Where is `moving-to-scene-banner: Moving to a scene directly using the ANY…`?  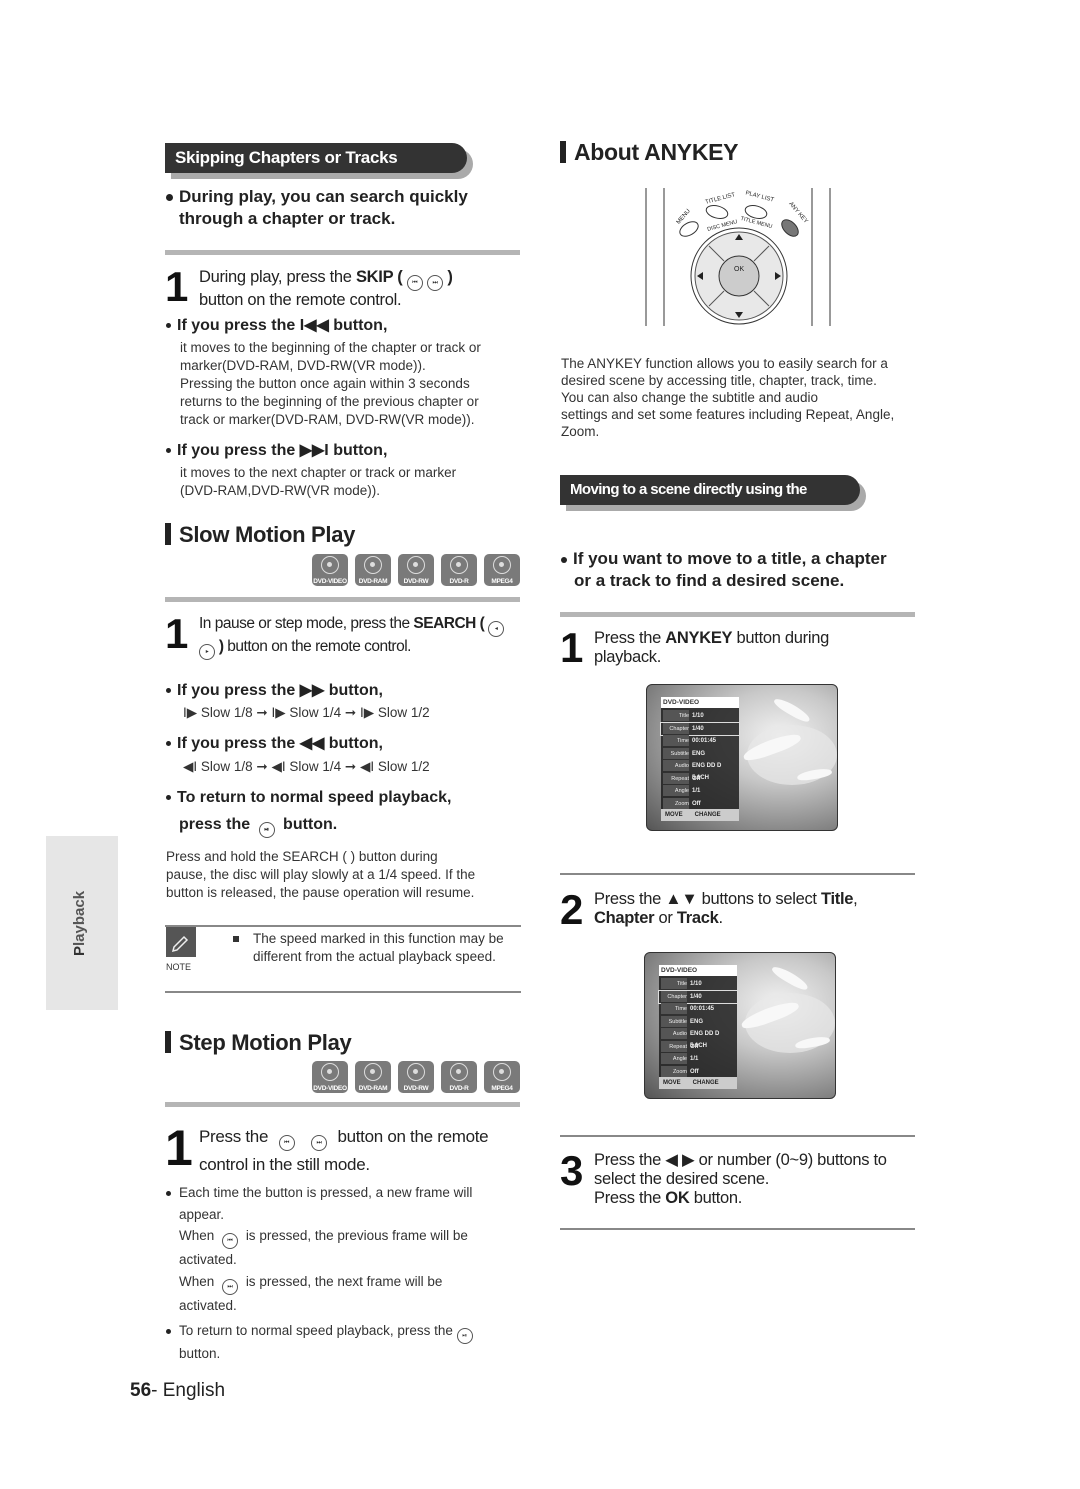
moving-to-scene-banner: Moving to a scene directly using the ANY… is located at coordinates (713, 501).